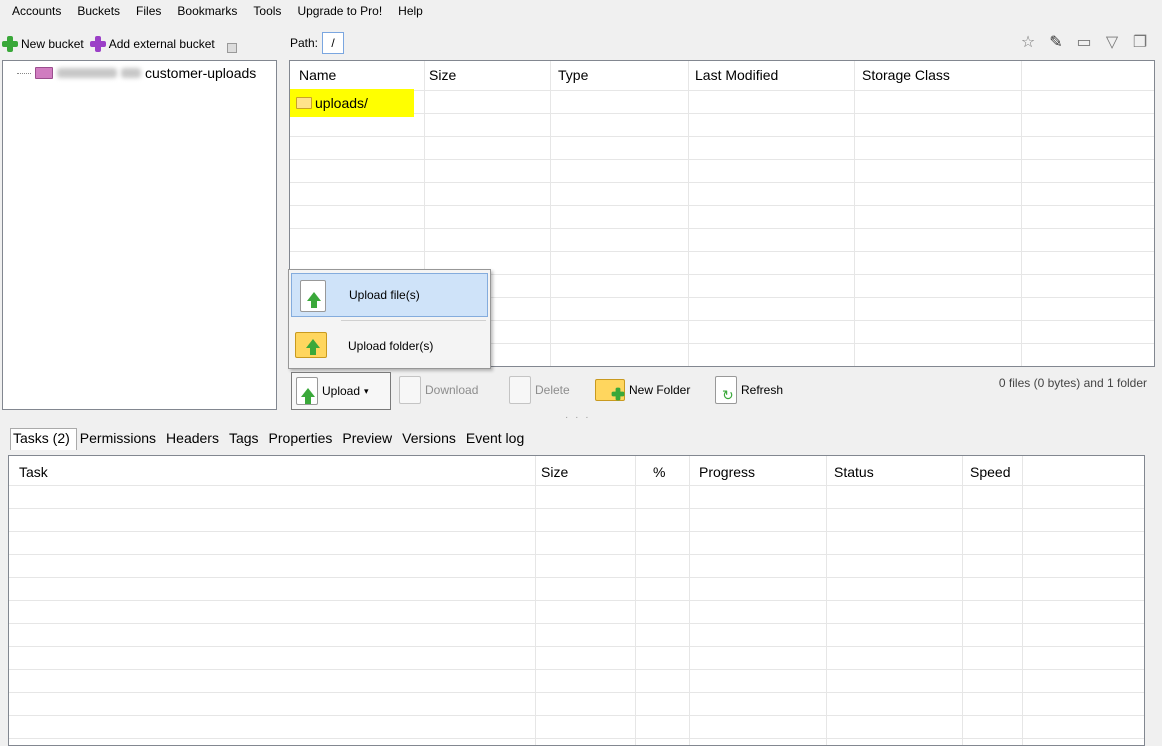 Image resolution: width=1162 pixels, height=746 pixels. I want to click on column-header-speed: Speed, so click(990, 472).